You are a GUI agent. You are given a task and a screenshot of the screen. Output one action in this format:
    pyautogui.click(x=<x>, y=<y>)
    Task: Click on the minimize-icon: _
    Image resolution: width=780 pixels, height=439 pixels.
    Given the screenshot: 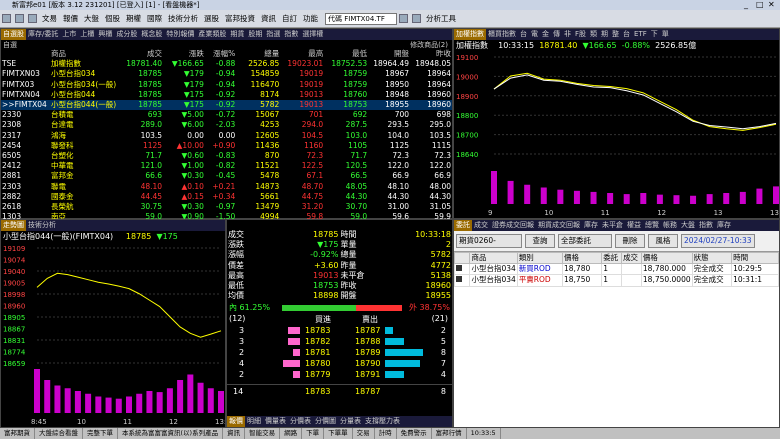 What is the action you would take?
    pyautogui.click(x=746, y=5)
    